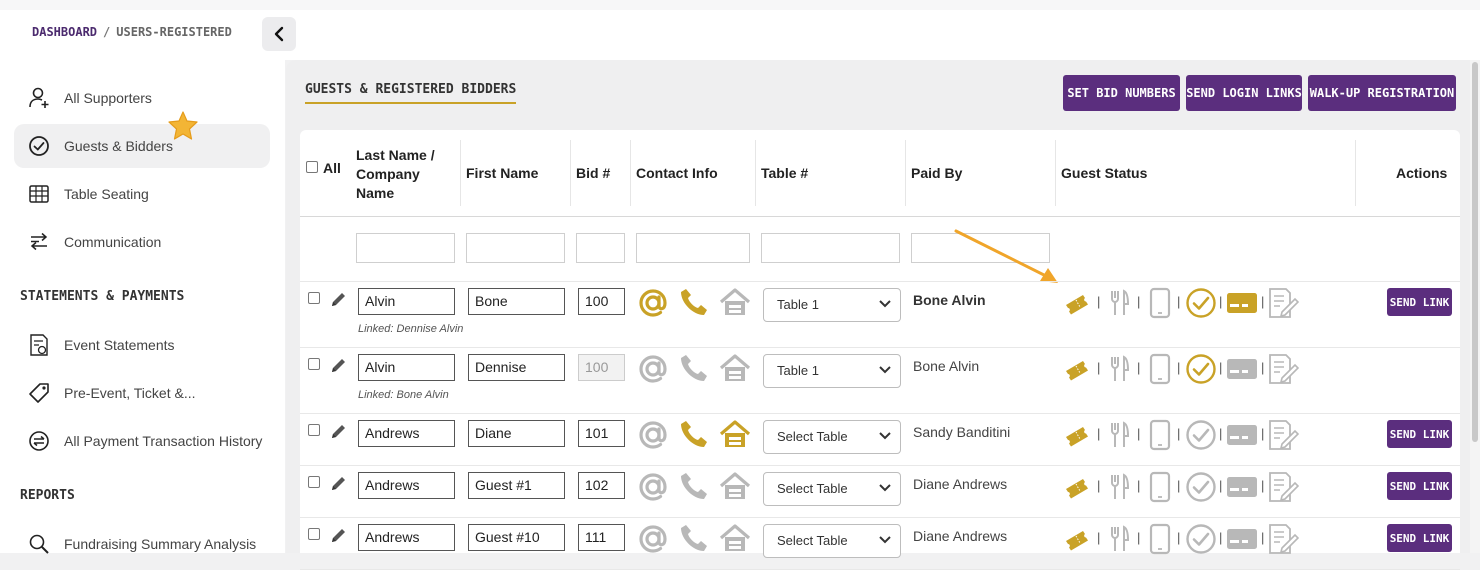 The height and width of the screenshot is (570, 1480). What do you see at coordinates (142, 242) in the screenshot?
I see `sidebar-item-communication: Communication` at bounding box center [142, 242].